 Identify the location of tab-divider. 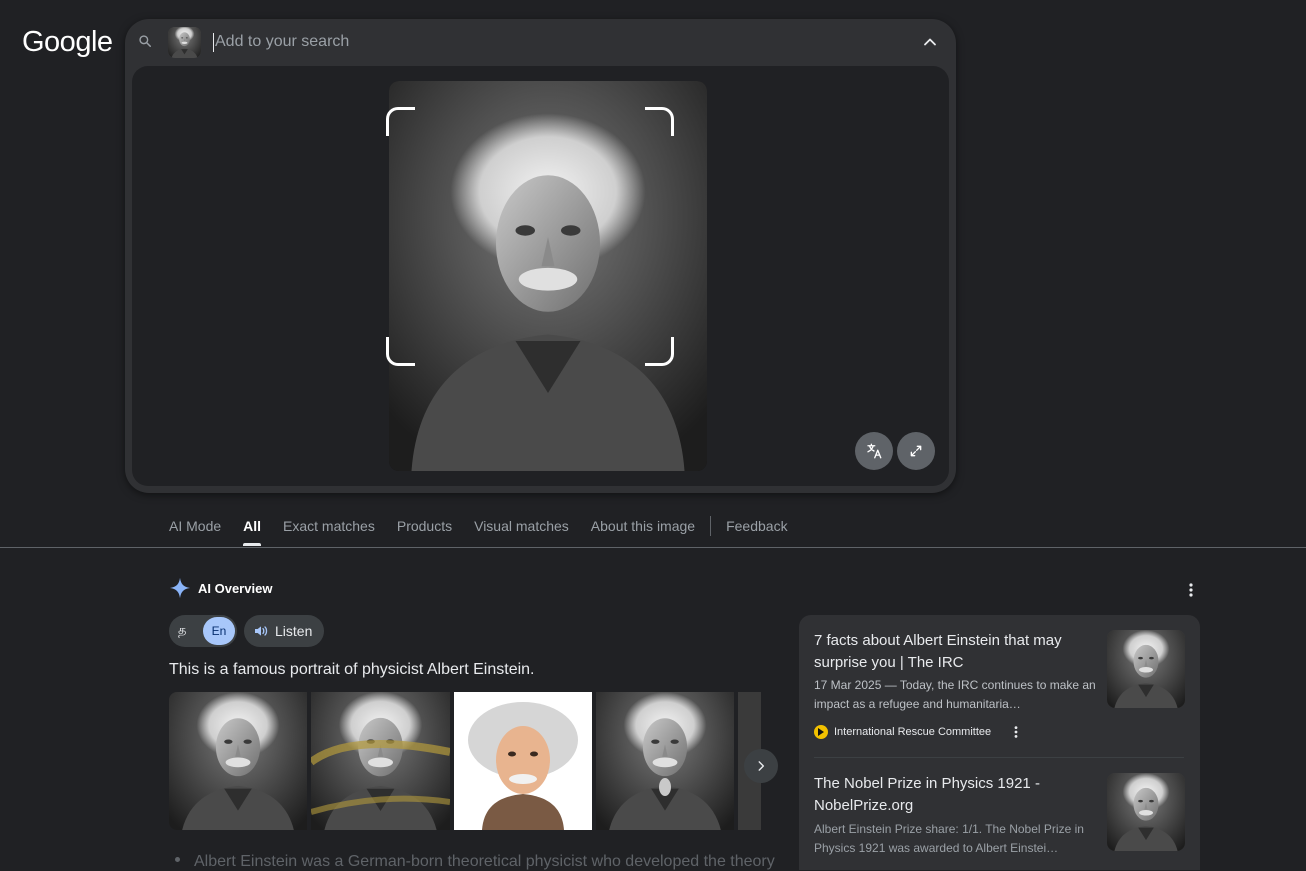
(711, 526).